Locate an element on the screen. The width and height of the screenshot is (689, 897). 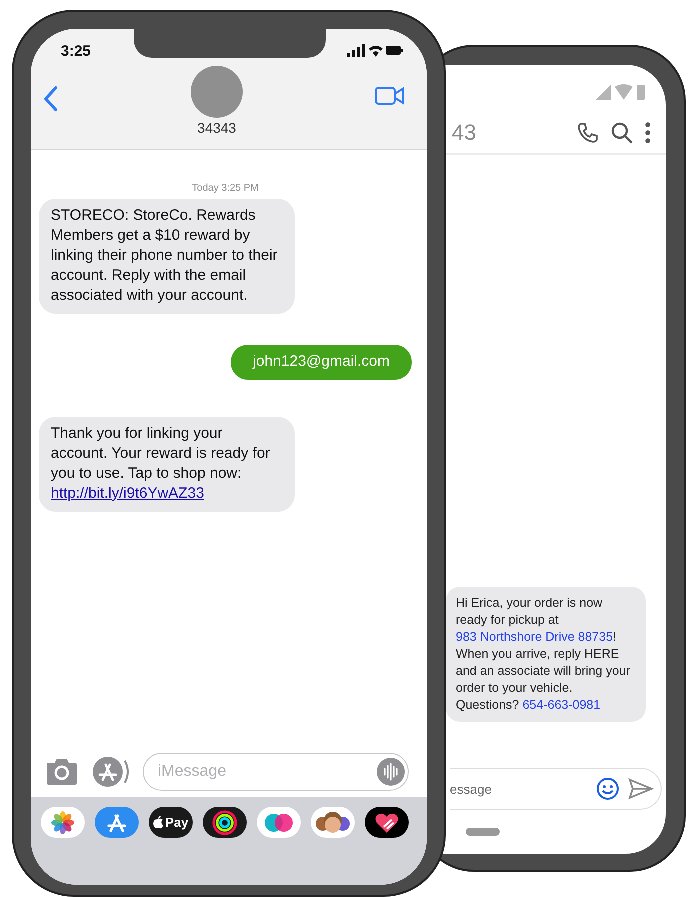
photos-app-button is located at coordinates (63, 822).